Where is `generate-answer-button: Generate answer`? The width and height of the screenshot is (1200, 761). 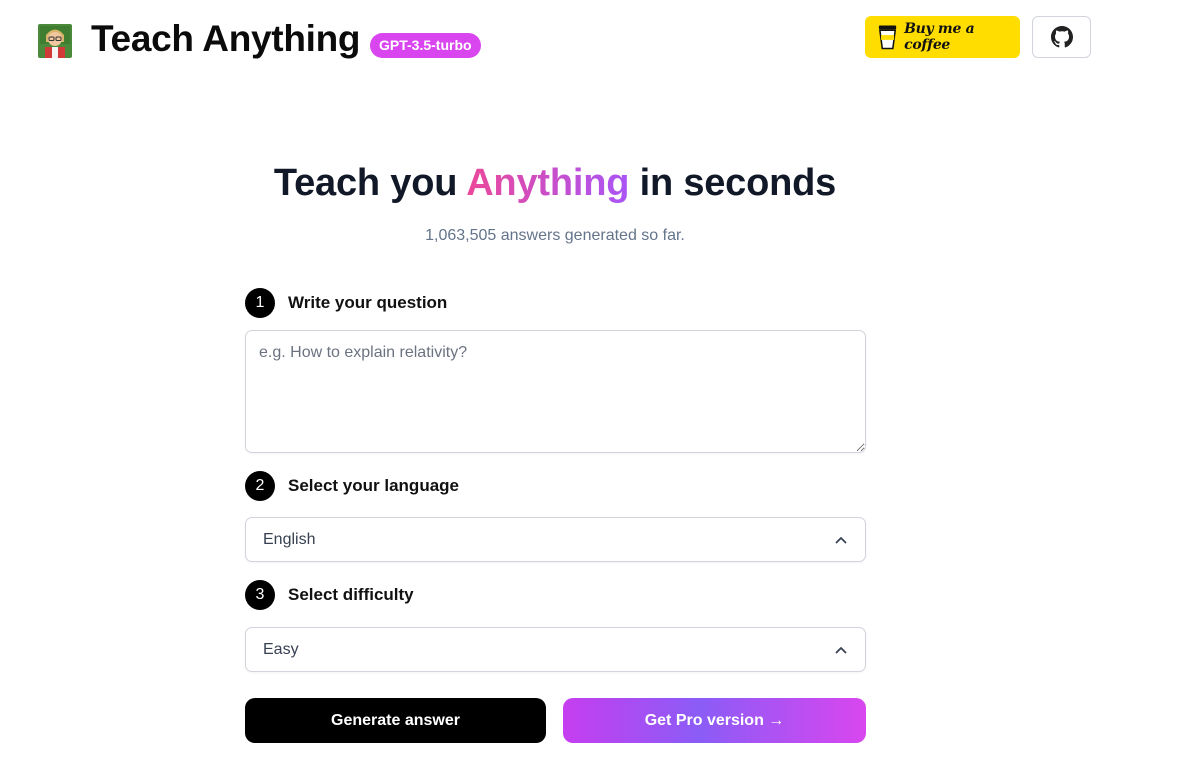
generate-answer-button: Generate answer is located at coordinates (395, 720).